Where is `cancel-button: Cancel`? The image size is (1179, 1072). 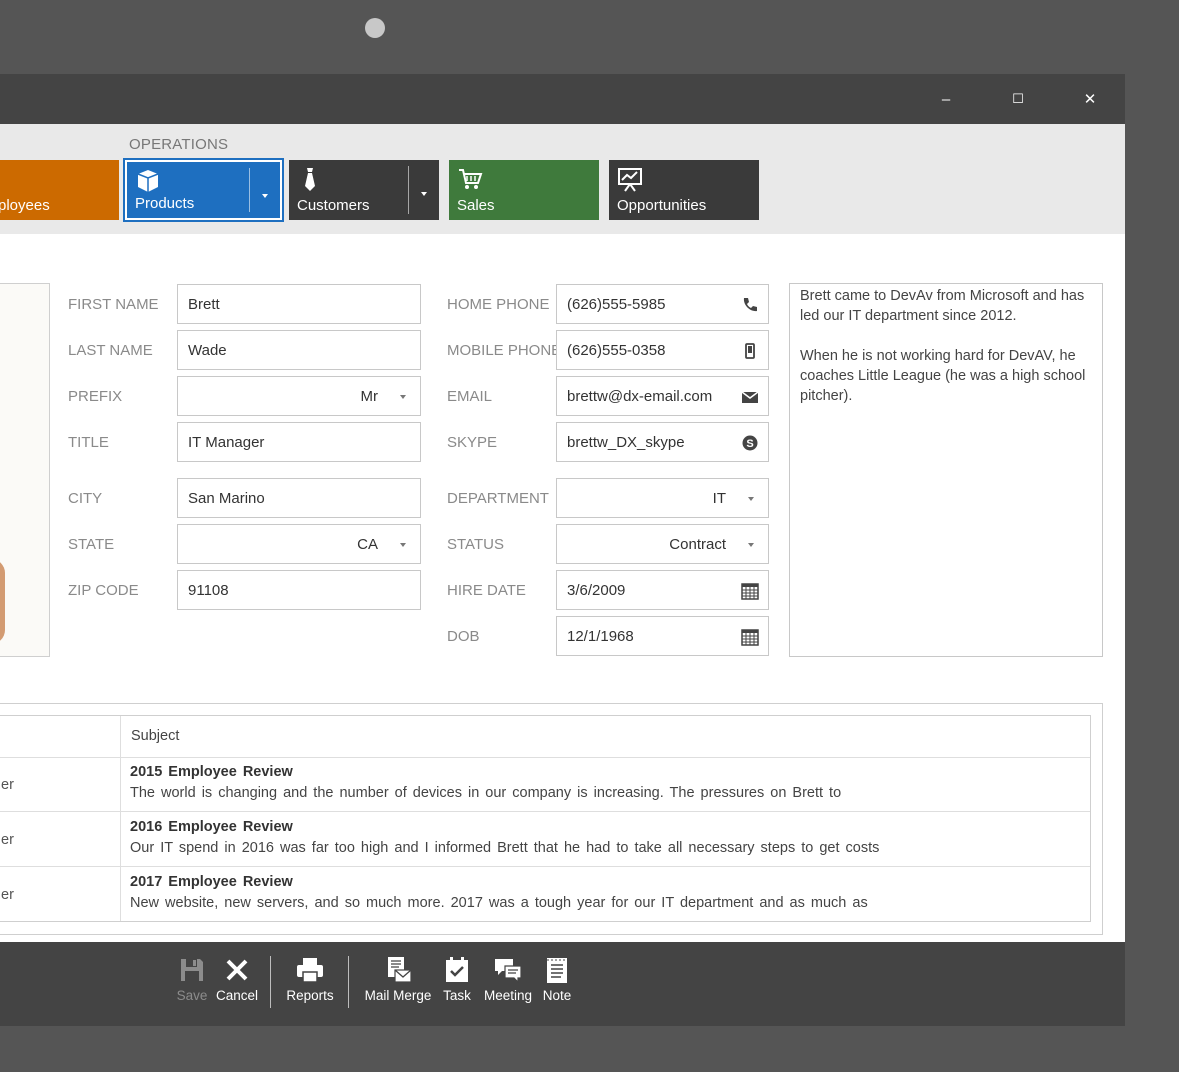 cancel-button: Cancel is located at coordinates (237, 986).